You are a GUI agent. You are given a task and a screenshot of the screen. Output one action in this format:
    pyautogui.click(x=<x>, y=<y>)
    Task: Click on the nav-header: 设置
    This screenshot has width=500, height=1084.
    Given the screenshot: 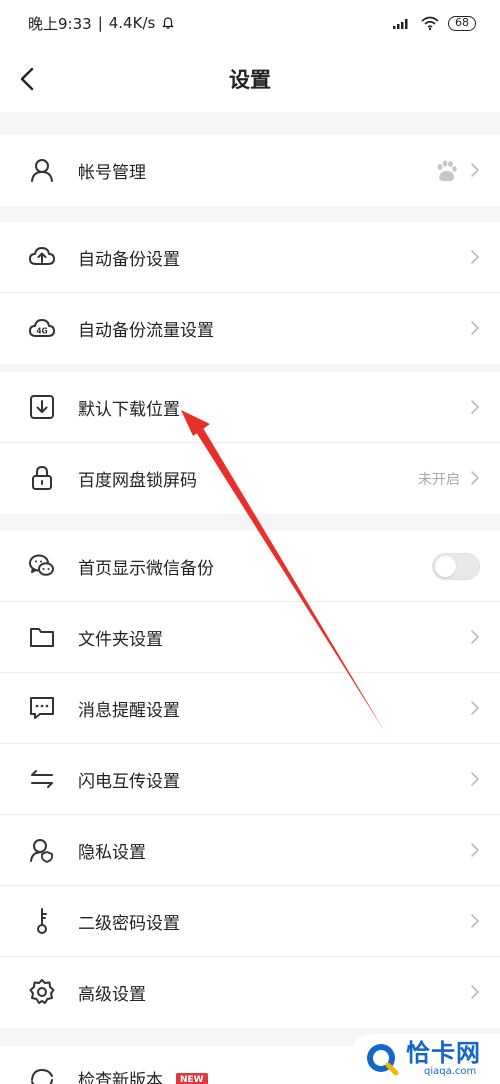 What is the action you would take?
    pyautogui.click(x=250, y=79)
    